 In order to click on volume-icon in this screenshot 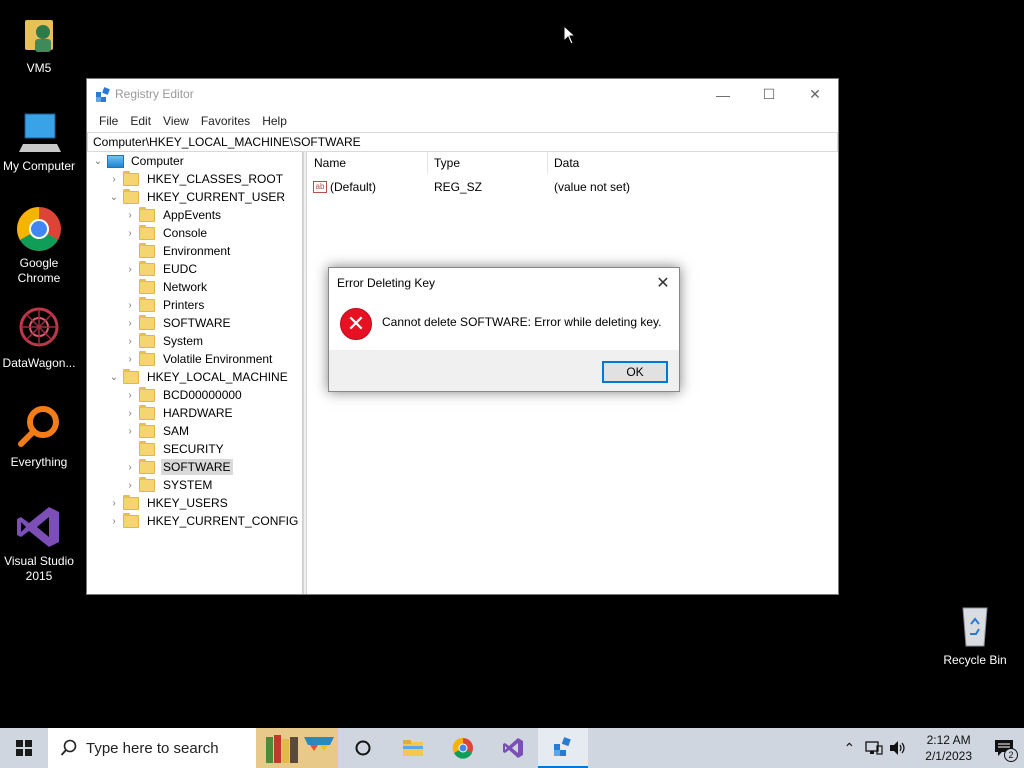, I will do `click(898, 748)`.